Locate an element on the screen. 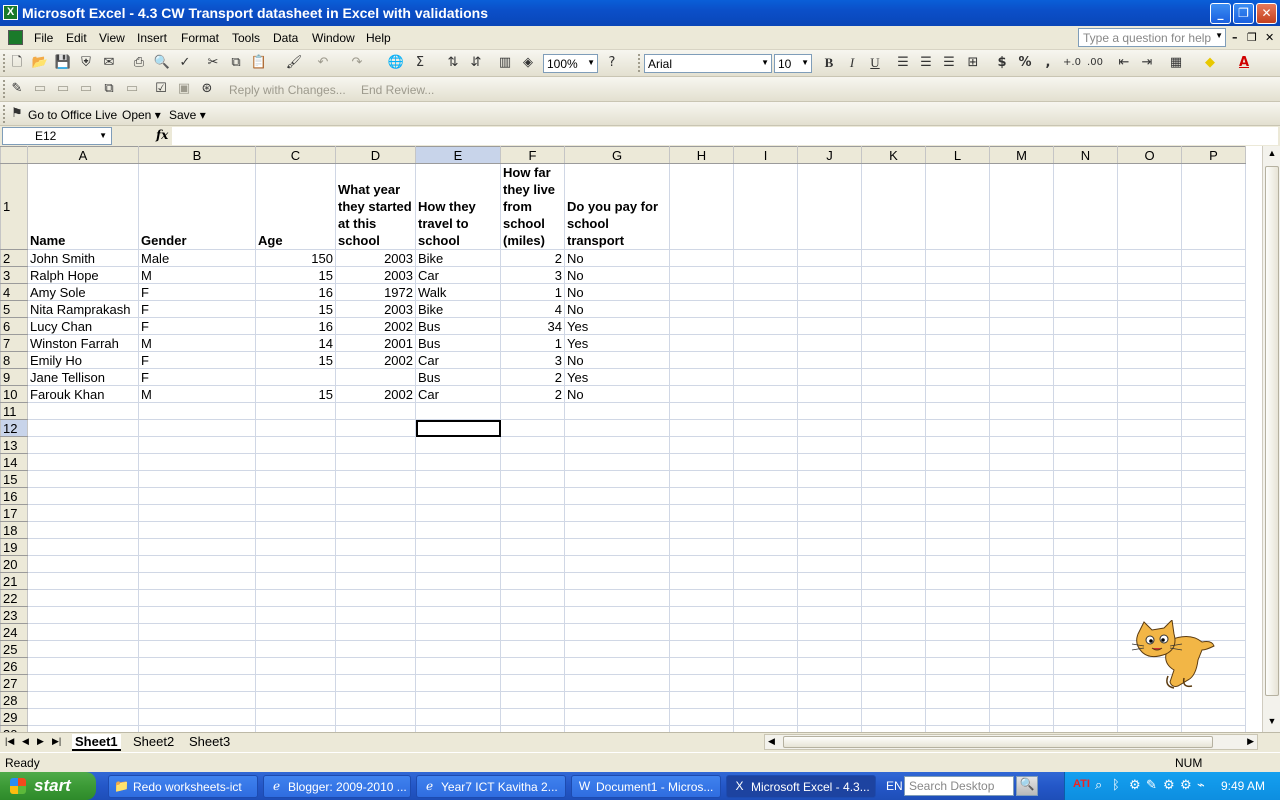  sort-descending-icon: ⇵ is located at coordinates (476, 63).